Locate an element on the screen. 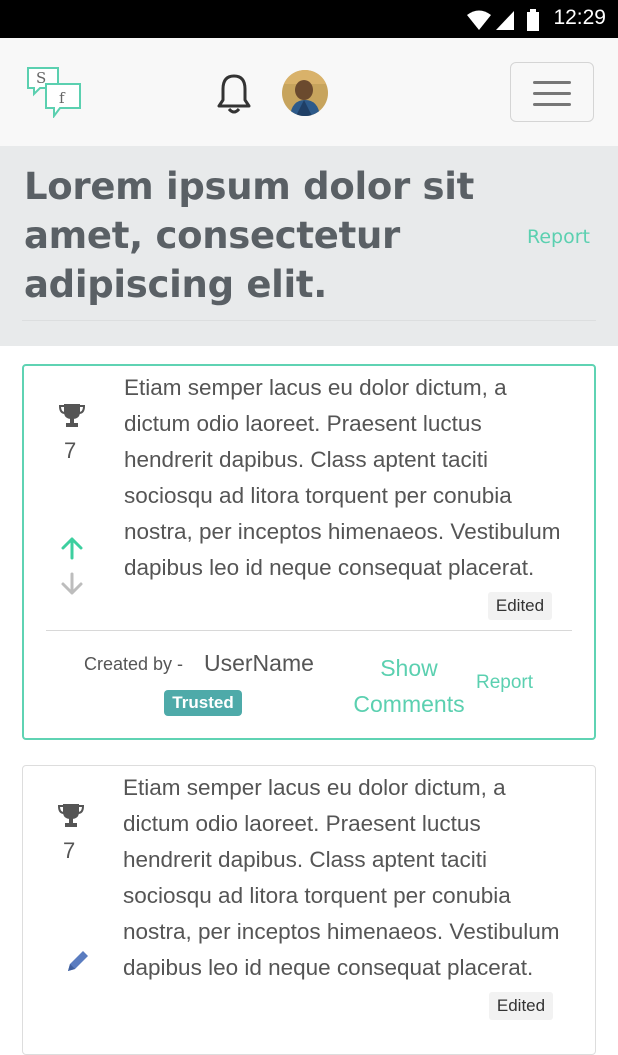  downvote-arrow-icon is located at coordinates (72, 584).